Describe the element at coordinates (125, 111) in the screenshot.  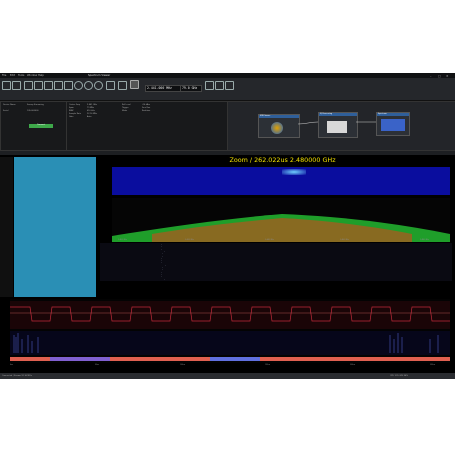
I see `prop-label: Mode` at that location.